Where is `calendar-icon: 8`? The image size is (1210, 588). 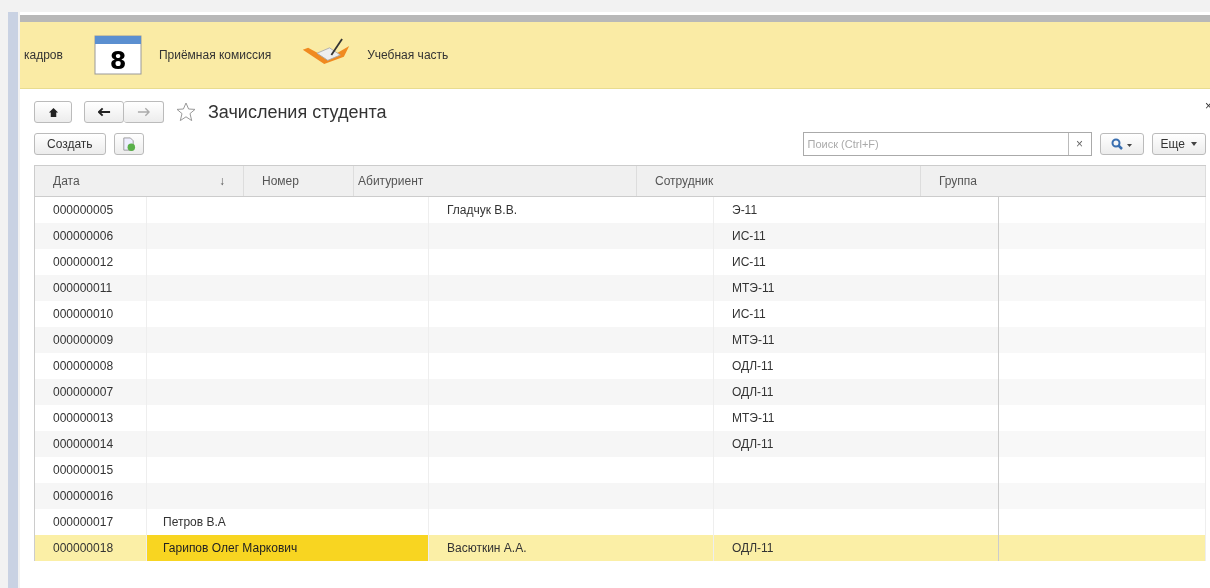
calendar-icon: 8 is located at coordinates (117, 55).